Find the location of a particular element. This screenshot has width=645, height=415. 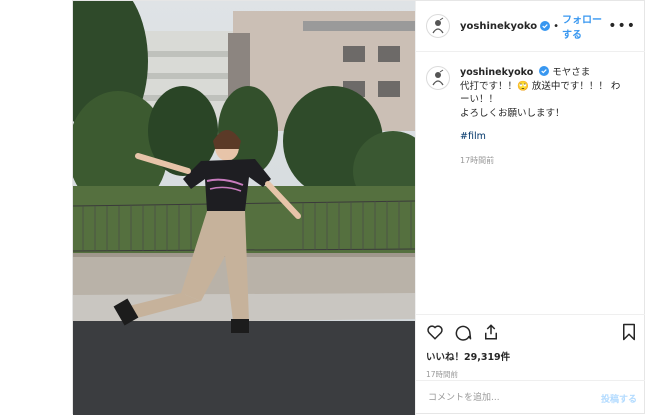

comment-icon is located at coordinates (463, 332).